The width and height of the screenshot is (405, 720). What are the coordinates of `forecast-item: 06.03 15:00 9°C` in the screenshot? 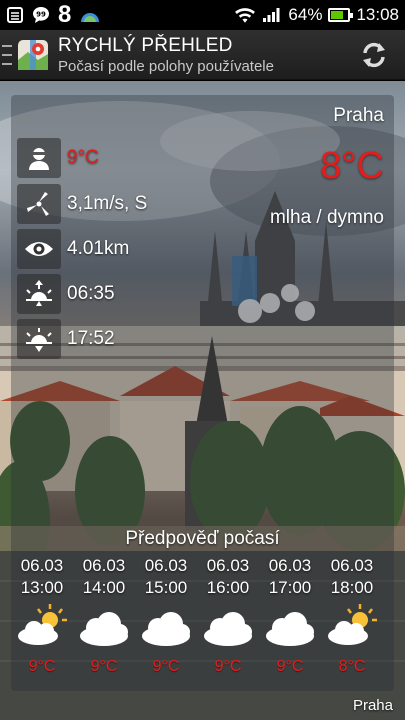 It's located at (166, 615).